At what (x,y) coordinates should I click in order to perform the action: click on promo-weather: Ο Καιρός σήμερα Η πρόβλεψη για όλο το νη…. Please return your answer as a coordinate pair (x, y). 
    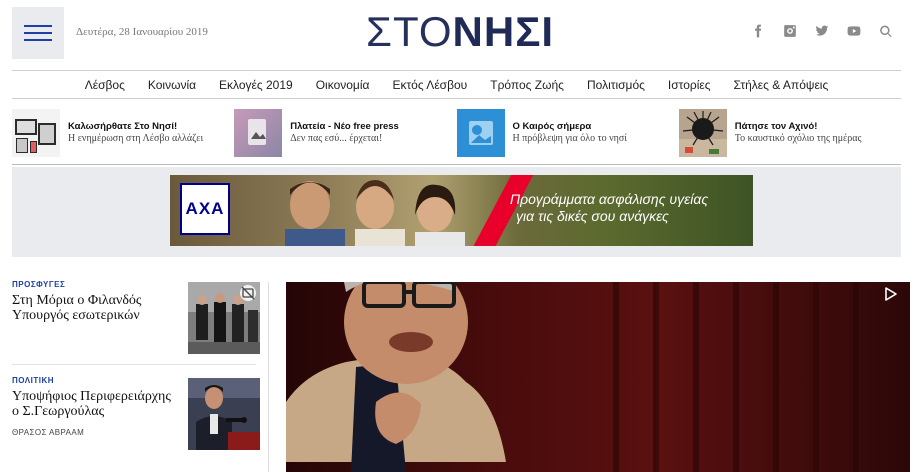
    Looking at the image, I should click on (567, 133).